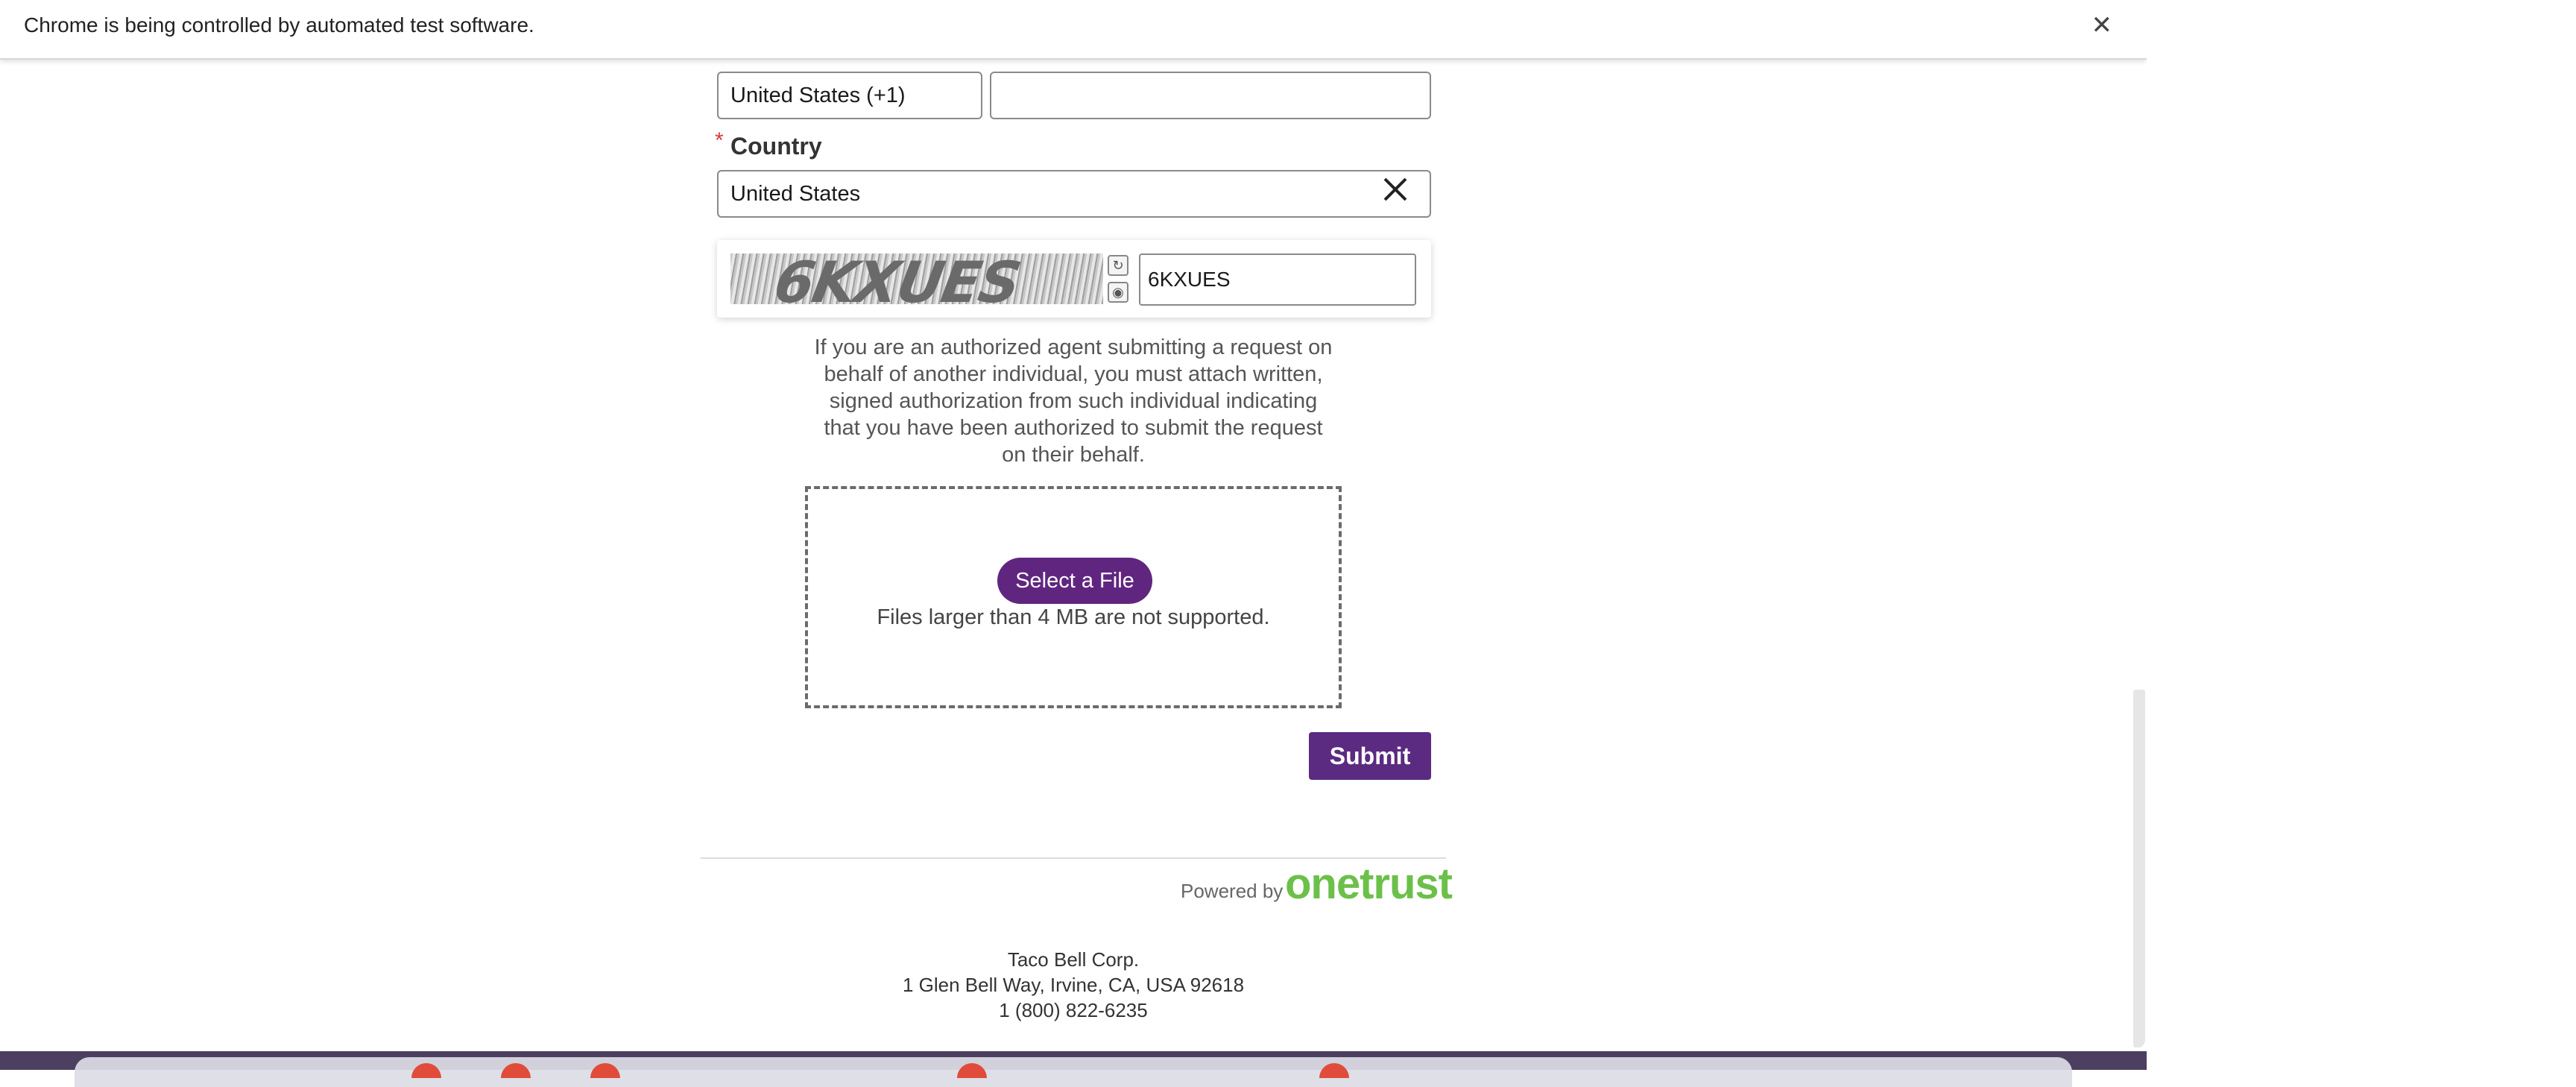  What do you see at coordinates (719, 140) in the screenshot?
I see `required-marker: *` at bounding box center [719, 140].